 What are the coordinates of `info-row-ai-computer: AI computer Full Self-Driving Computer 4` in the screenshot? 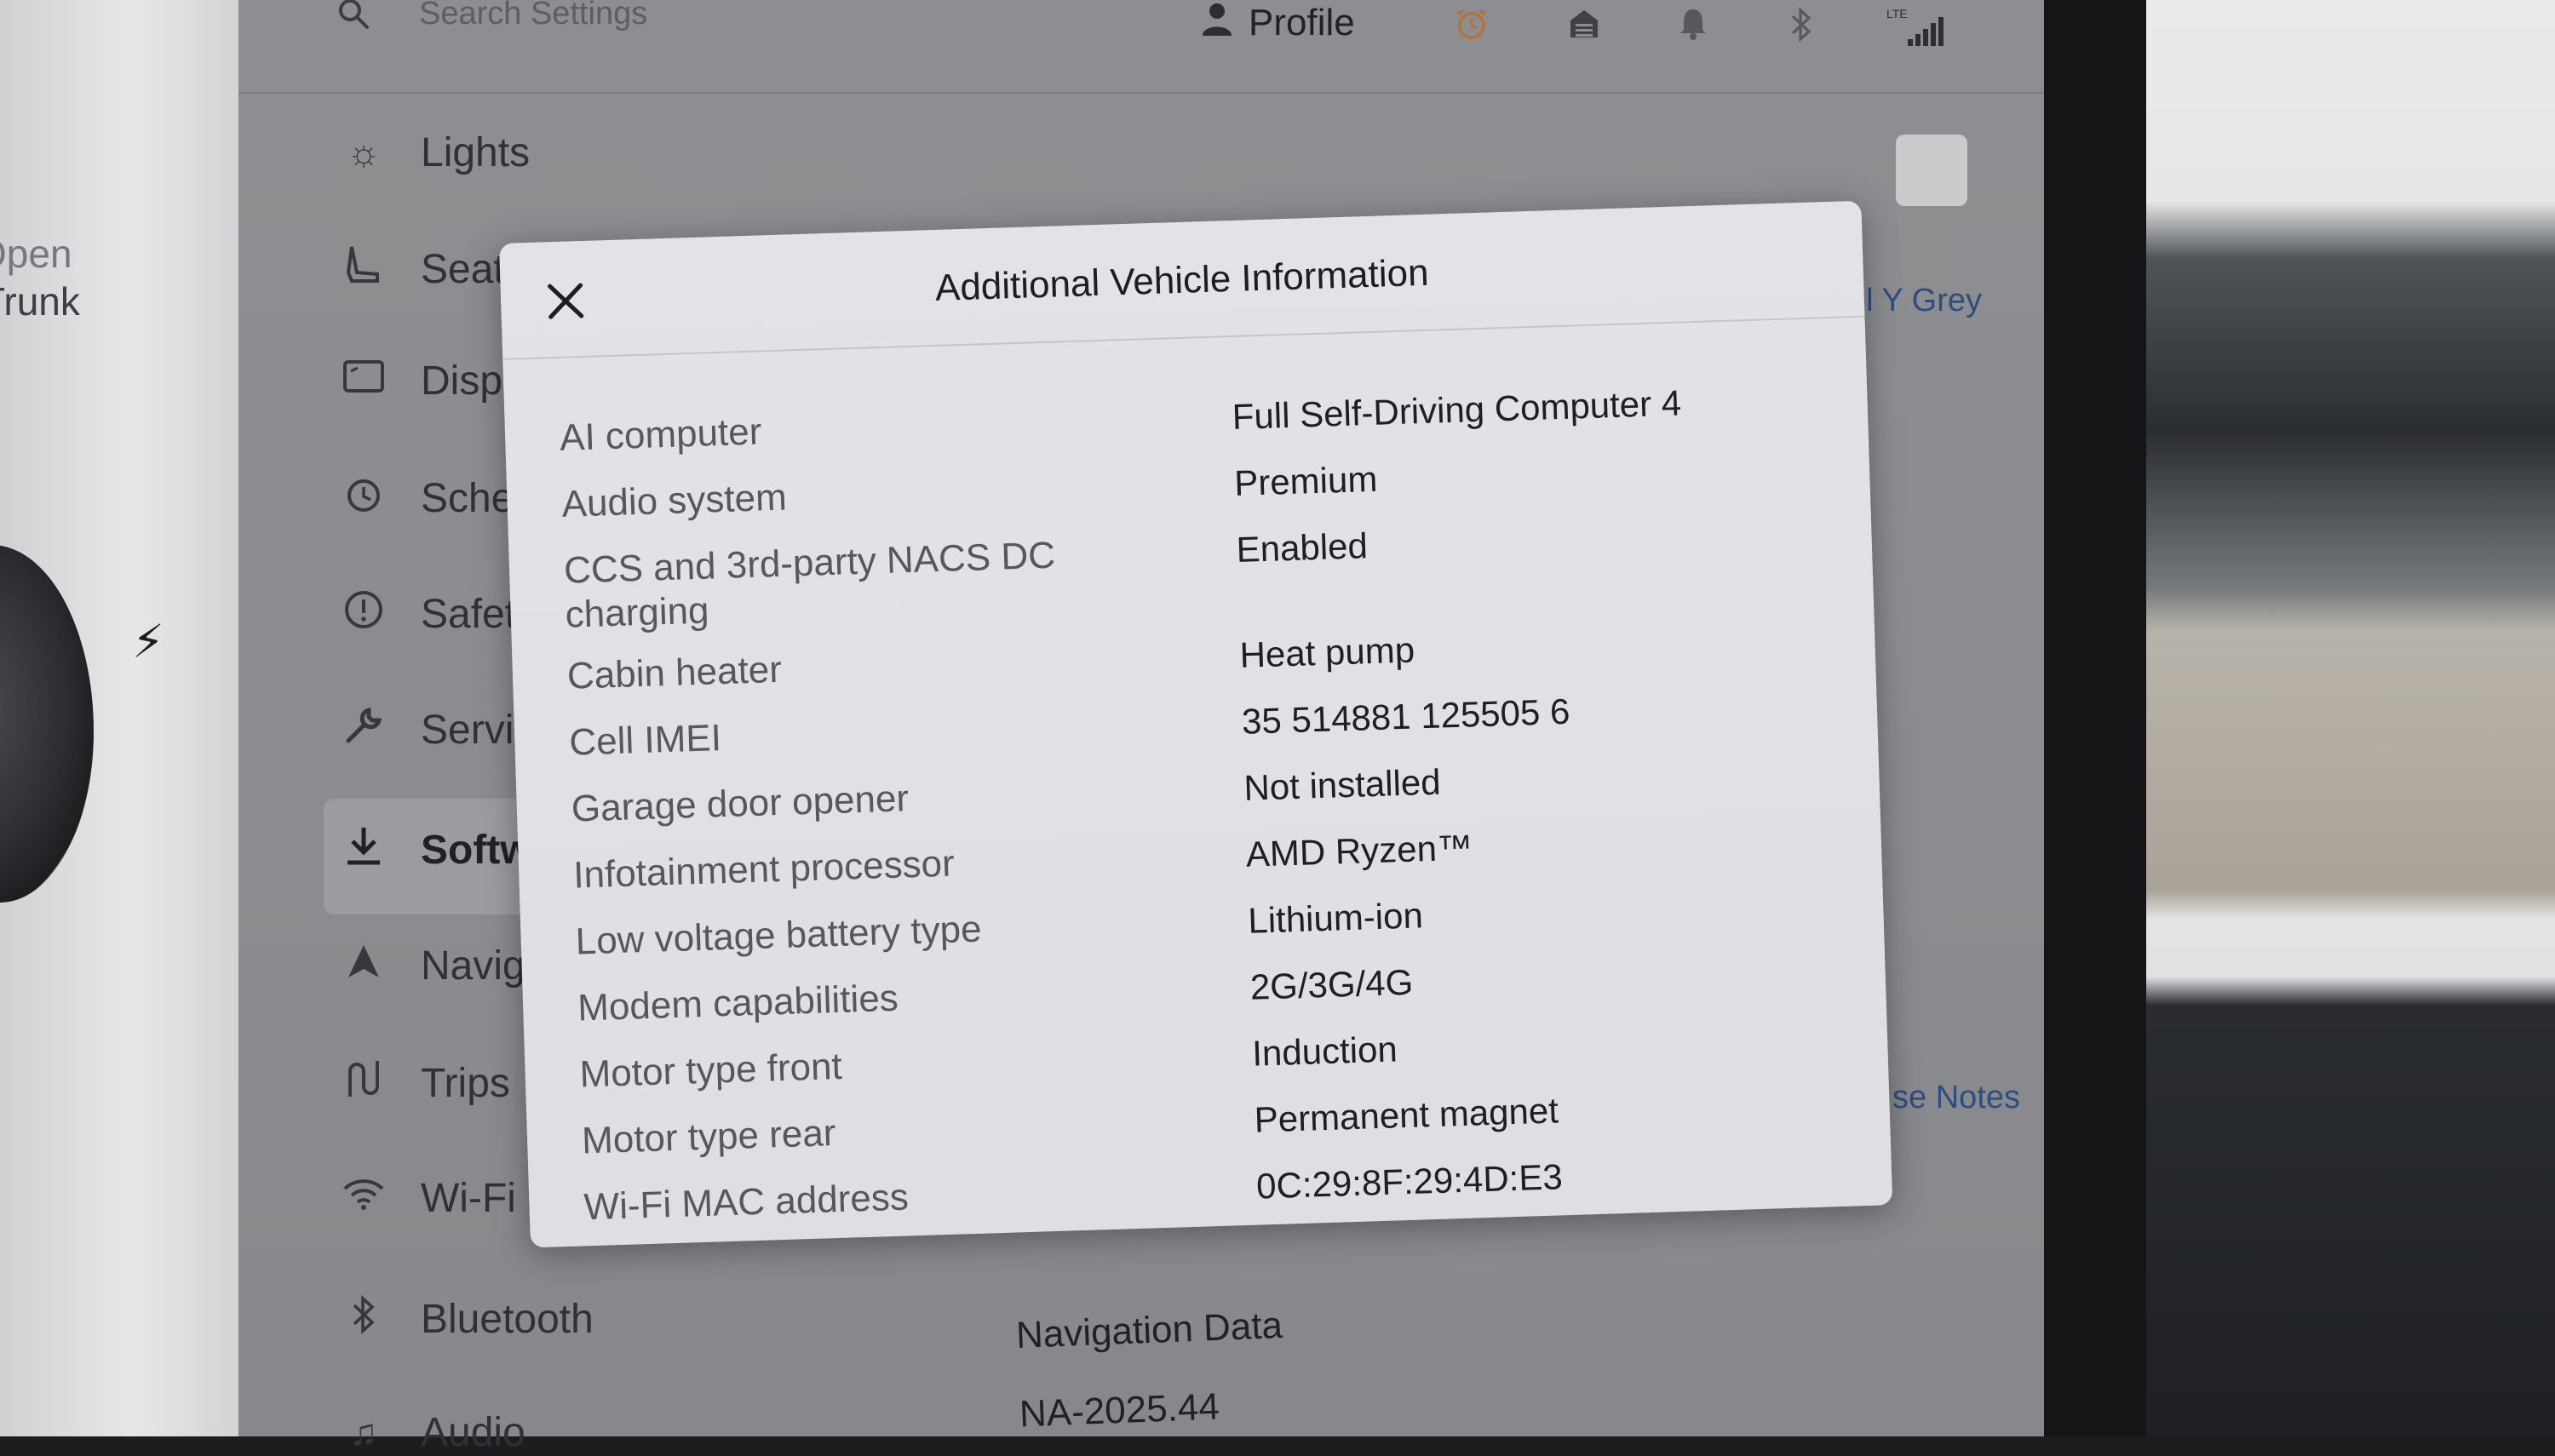 It's located at (1188, 418).